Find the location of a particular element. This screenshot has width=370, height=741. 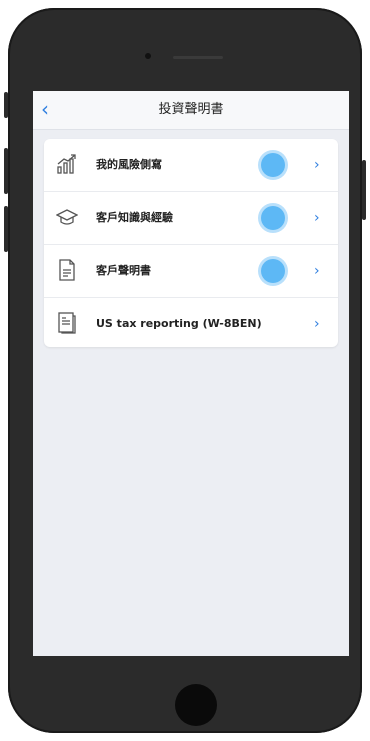

list-item-knowledge-experience: 客戶知識與經驗 › is located at coordinates (191, 218).